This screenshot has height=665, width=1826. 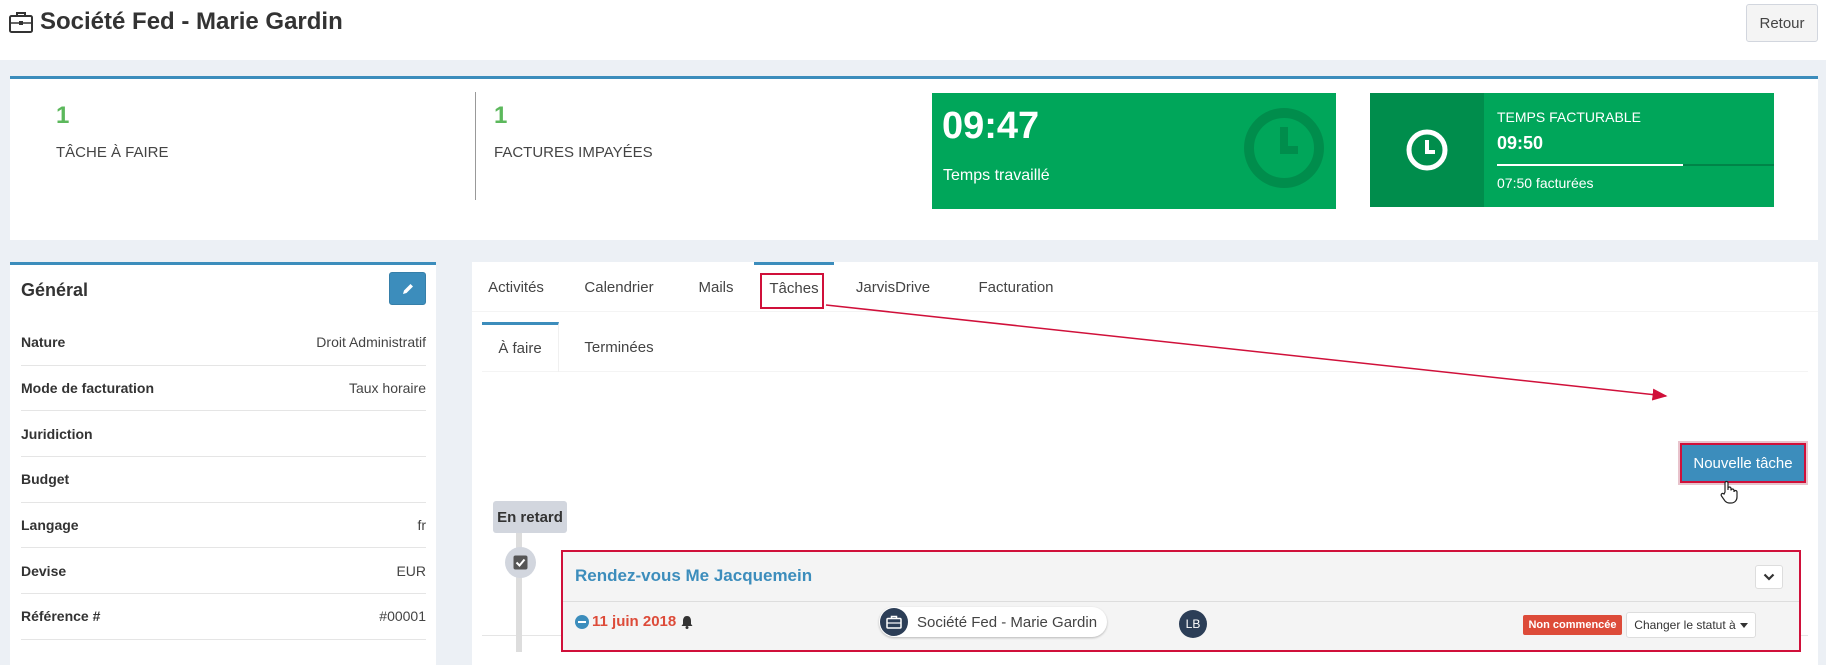 What do you see at coordinates (501, 115) in the screenshot?
I see `stat-invoices-count: 1` at bounding box center [501, 115].